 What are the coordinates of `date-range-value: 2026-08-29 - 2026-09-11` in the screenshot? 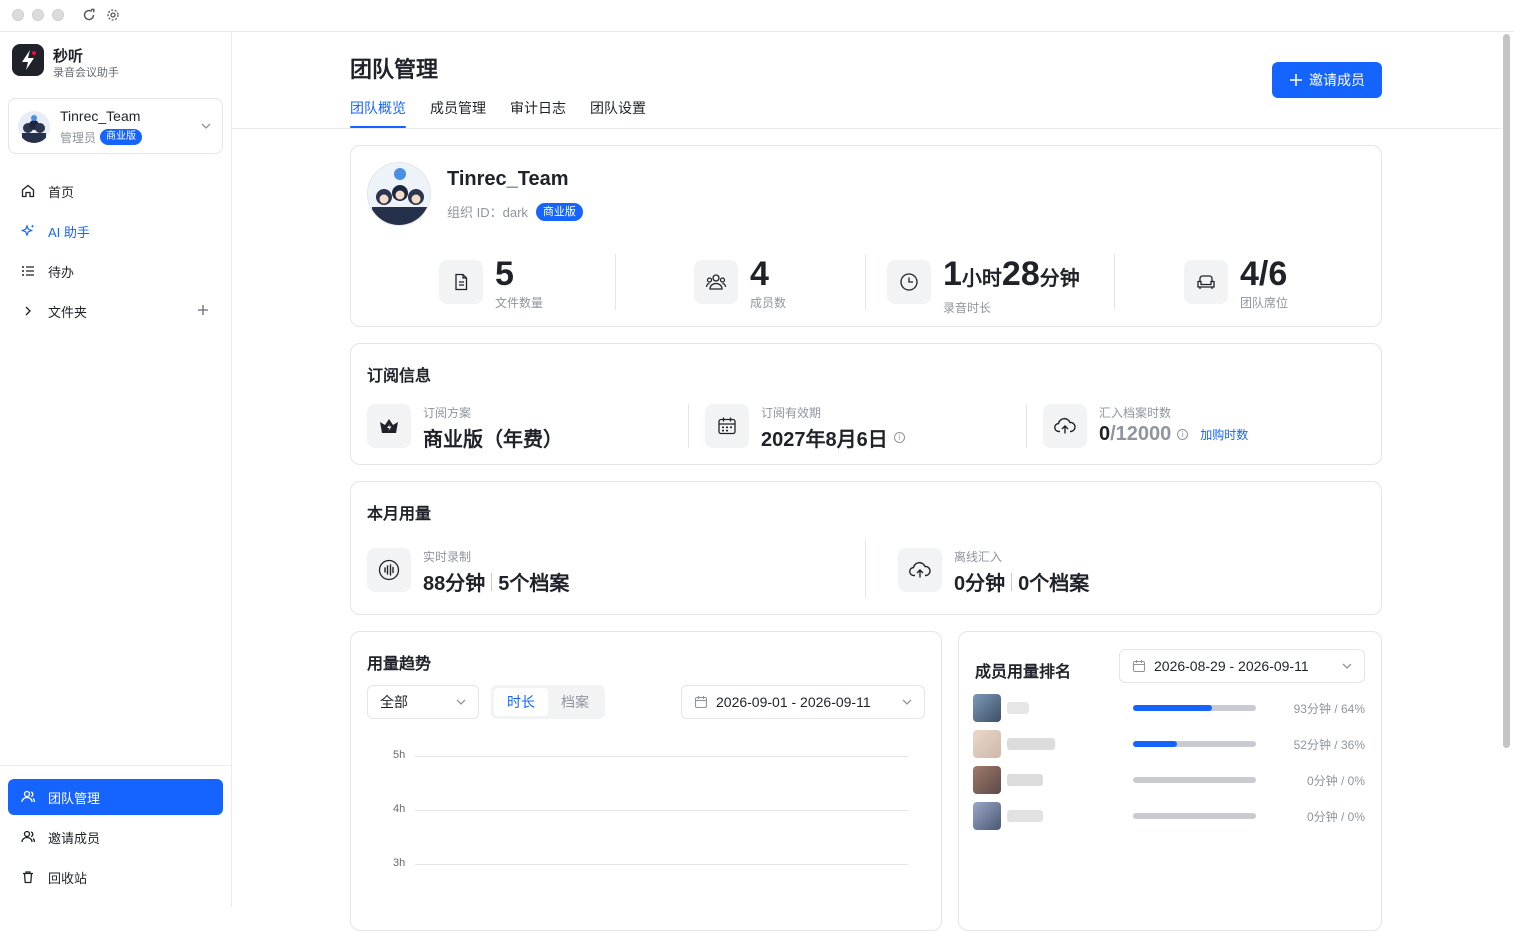 It's located at (1231, 666).